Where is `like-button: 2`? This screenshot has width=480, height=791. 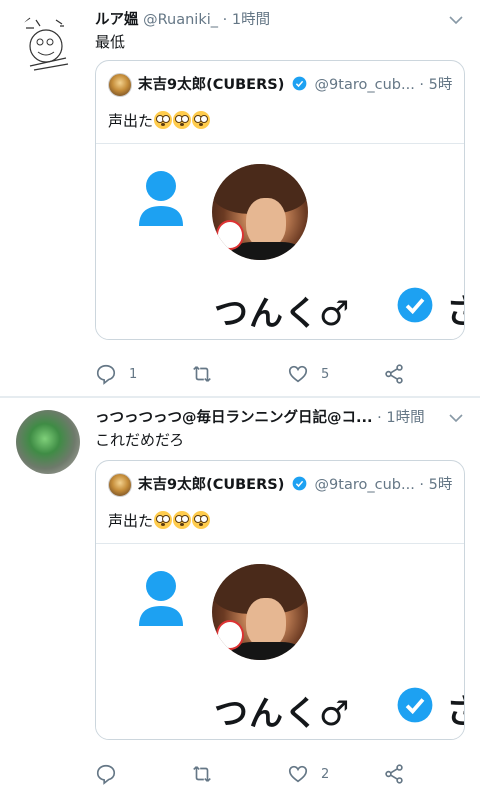 like-button: 2 is located at coordinates (308, 774).